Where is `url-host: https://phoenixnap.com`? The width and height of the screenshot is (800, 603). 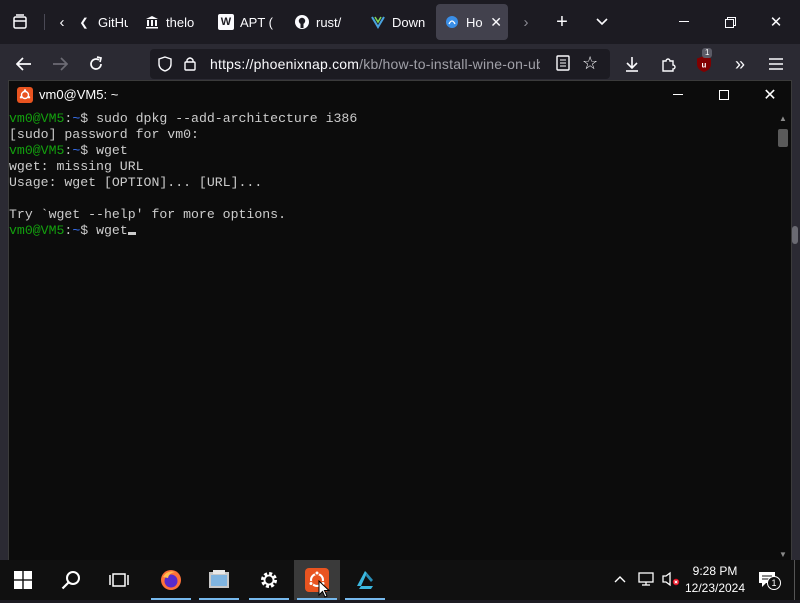 url-host: https://phoenixnap.com is located at coordinates (285, 64).